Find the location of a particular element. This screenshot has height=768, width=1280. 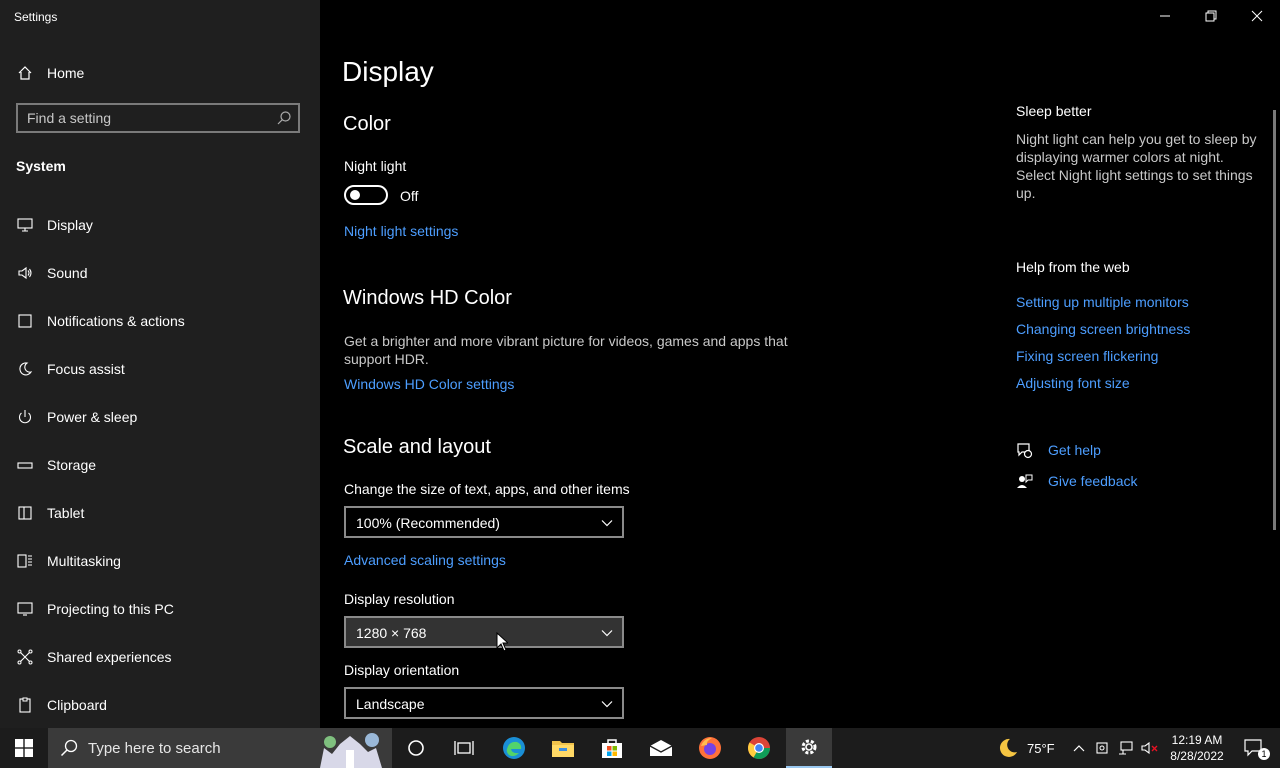

chrome-icon is located at coordinates (759, 748).